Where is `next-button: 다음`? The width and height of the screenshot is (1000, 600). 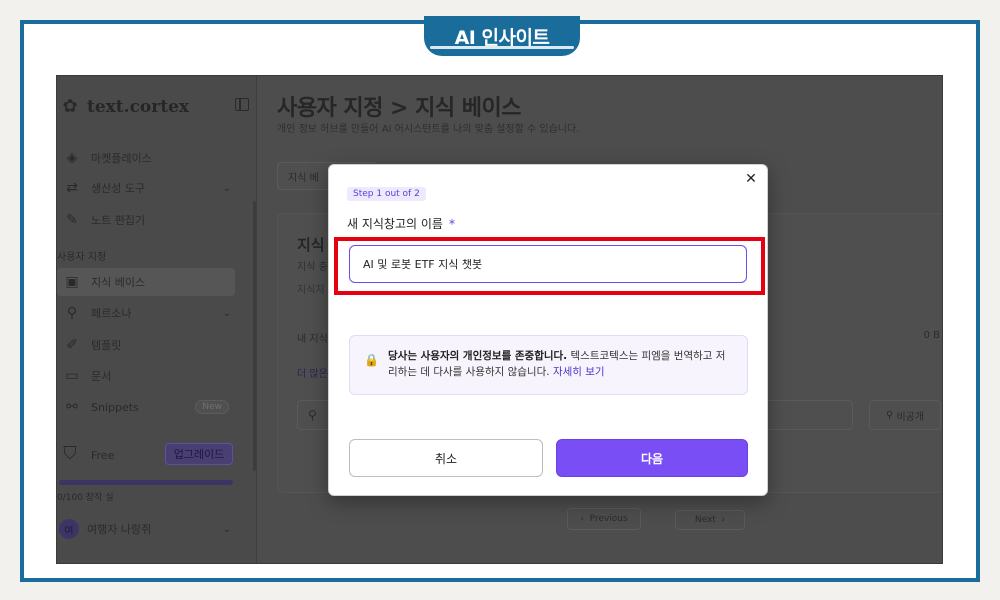 next-button: 다음 is located at coordinates (652, 458).